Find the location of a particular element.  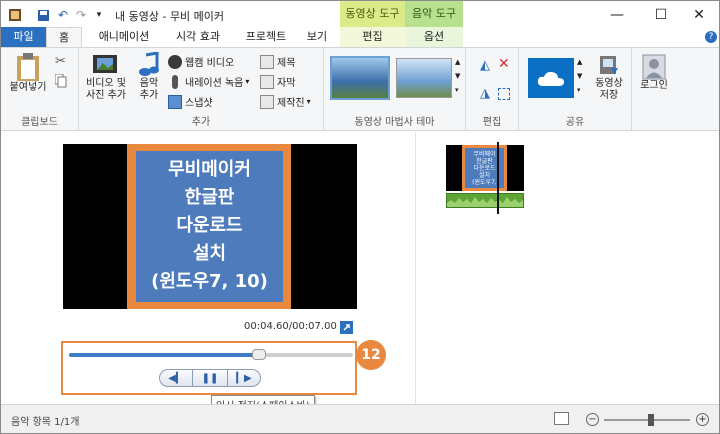

share-scroll-down-icon: ▼ is located at coordinates (579, 76).